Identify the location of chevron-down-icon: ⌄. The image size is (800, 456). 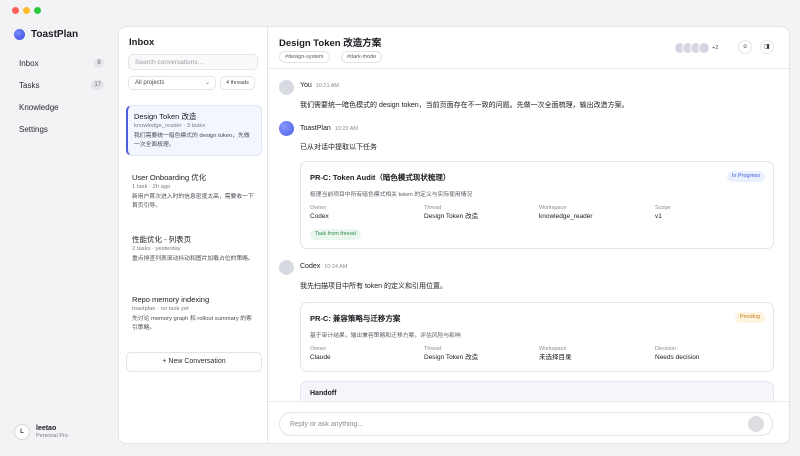
(207, 83).